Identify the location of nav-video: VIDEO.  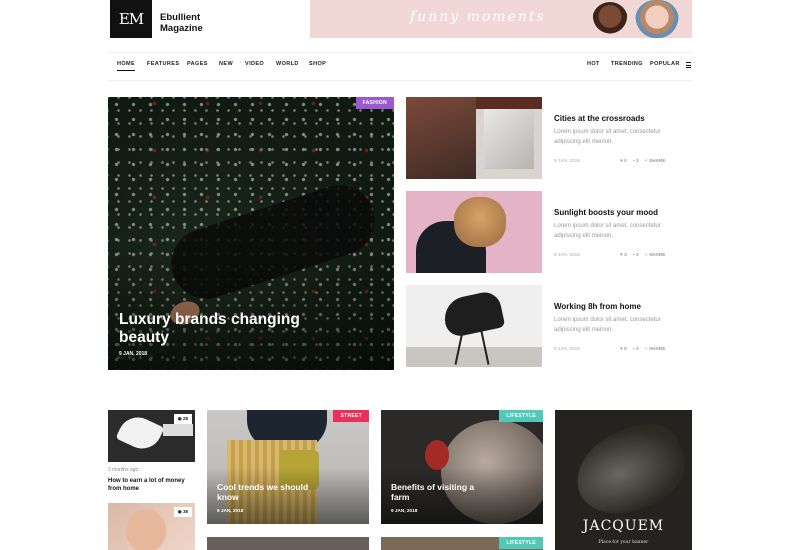
(254, 64).